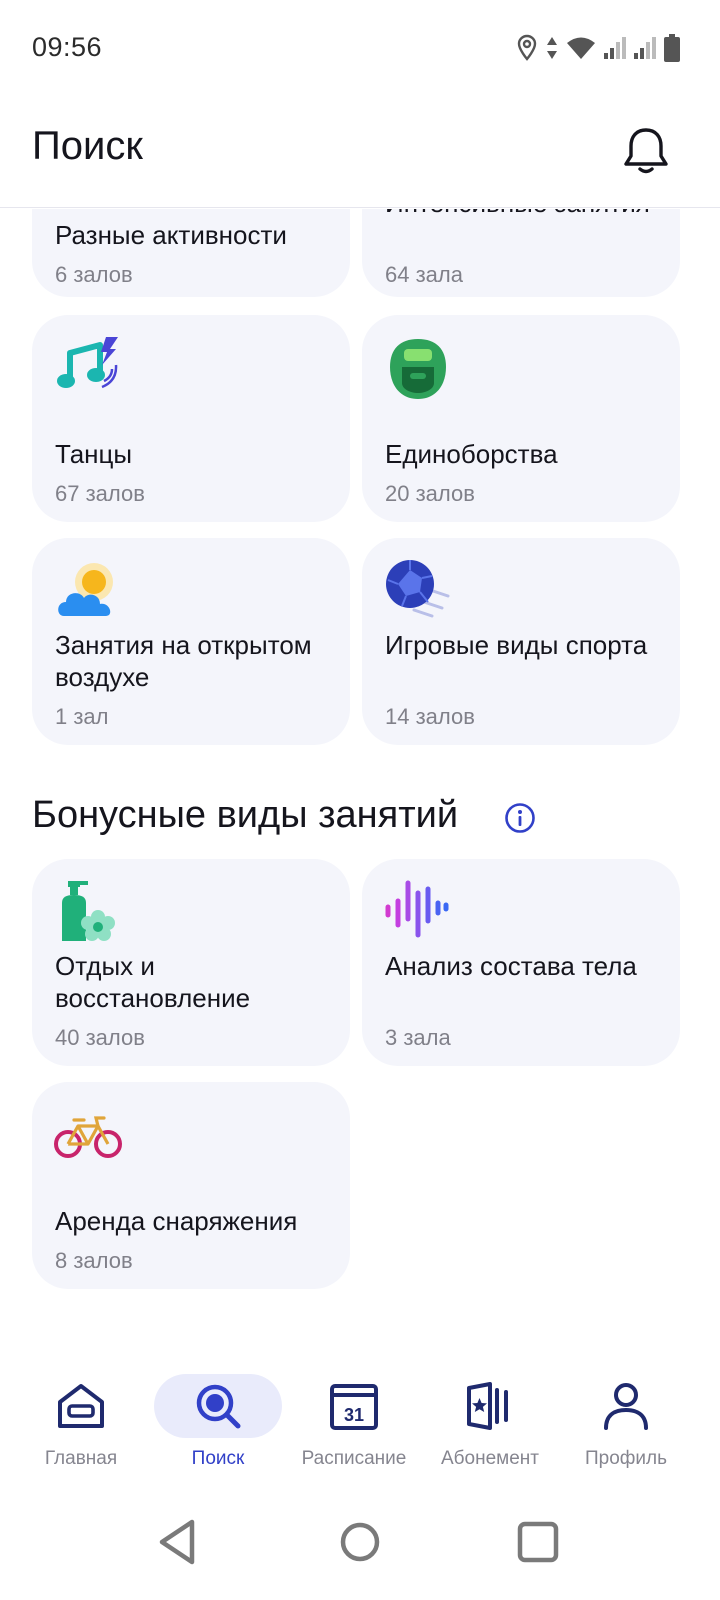 The width and height of the screenshot is (720, 1600). Describe the element at coordinates (88, 911) in the screenshot. I see `spa-bottle-icon` at that location.